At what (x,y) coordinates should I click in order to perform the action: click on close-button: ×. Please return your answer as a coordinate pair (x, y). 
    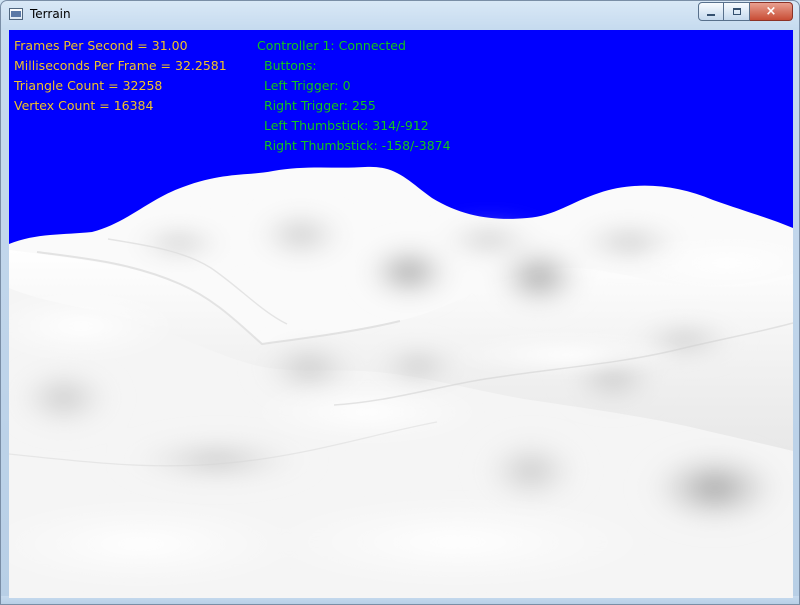
    Looking at the image, I should click on (771, 11).